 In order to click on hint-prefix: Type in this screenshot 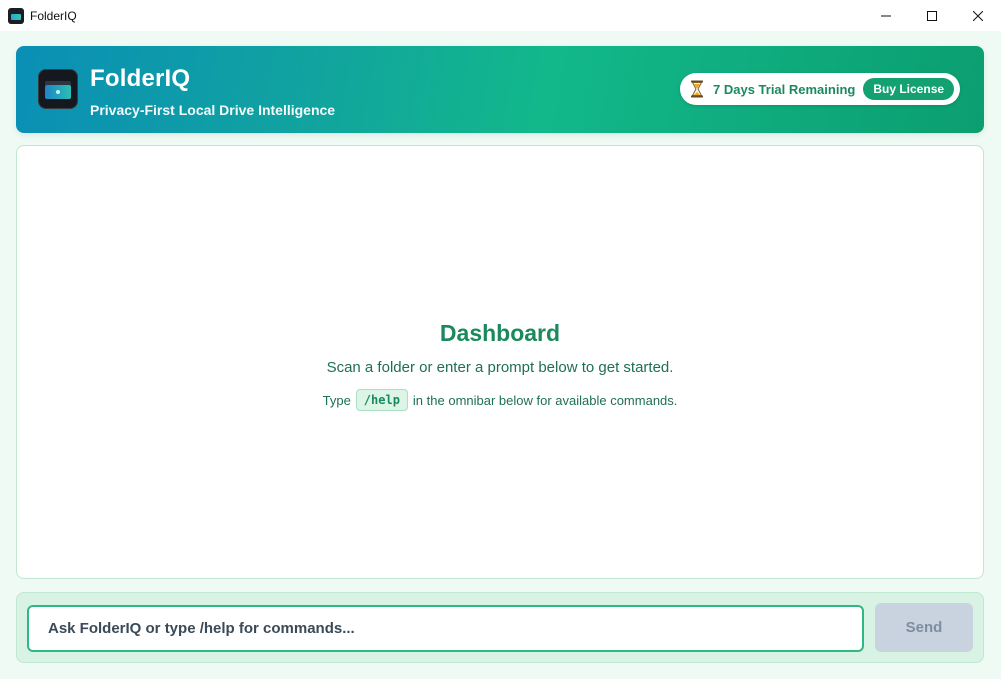, I will do `click(336, 400)`.